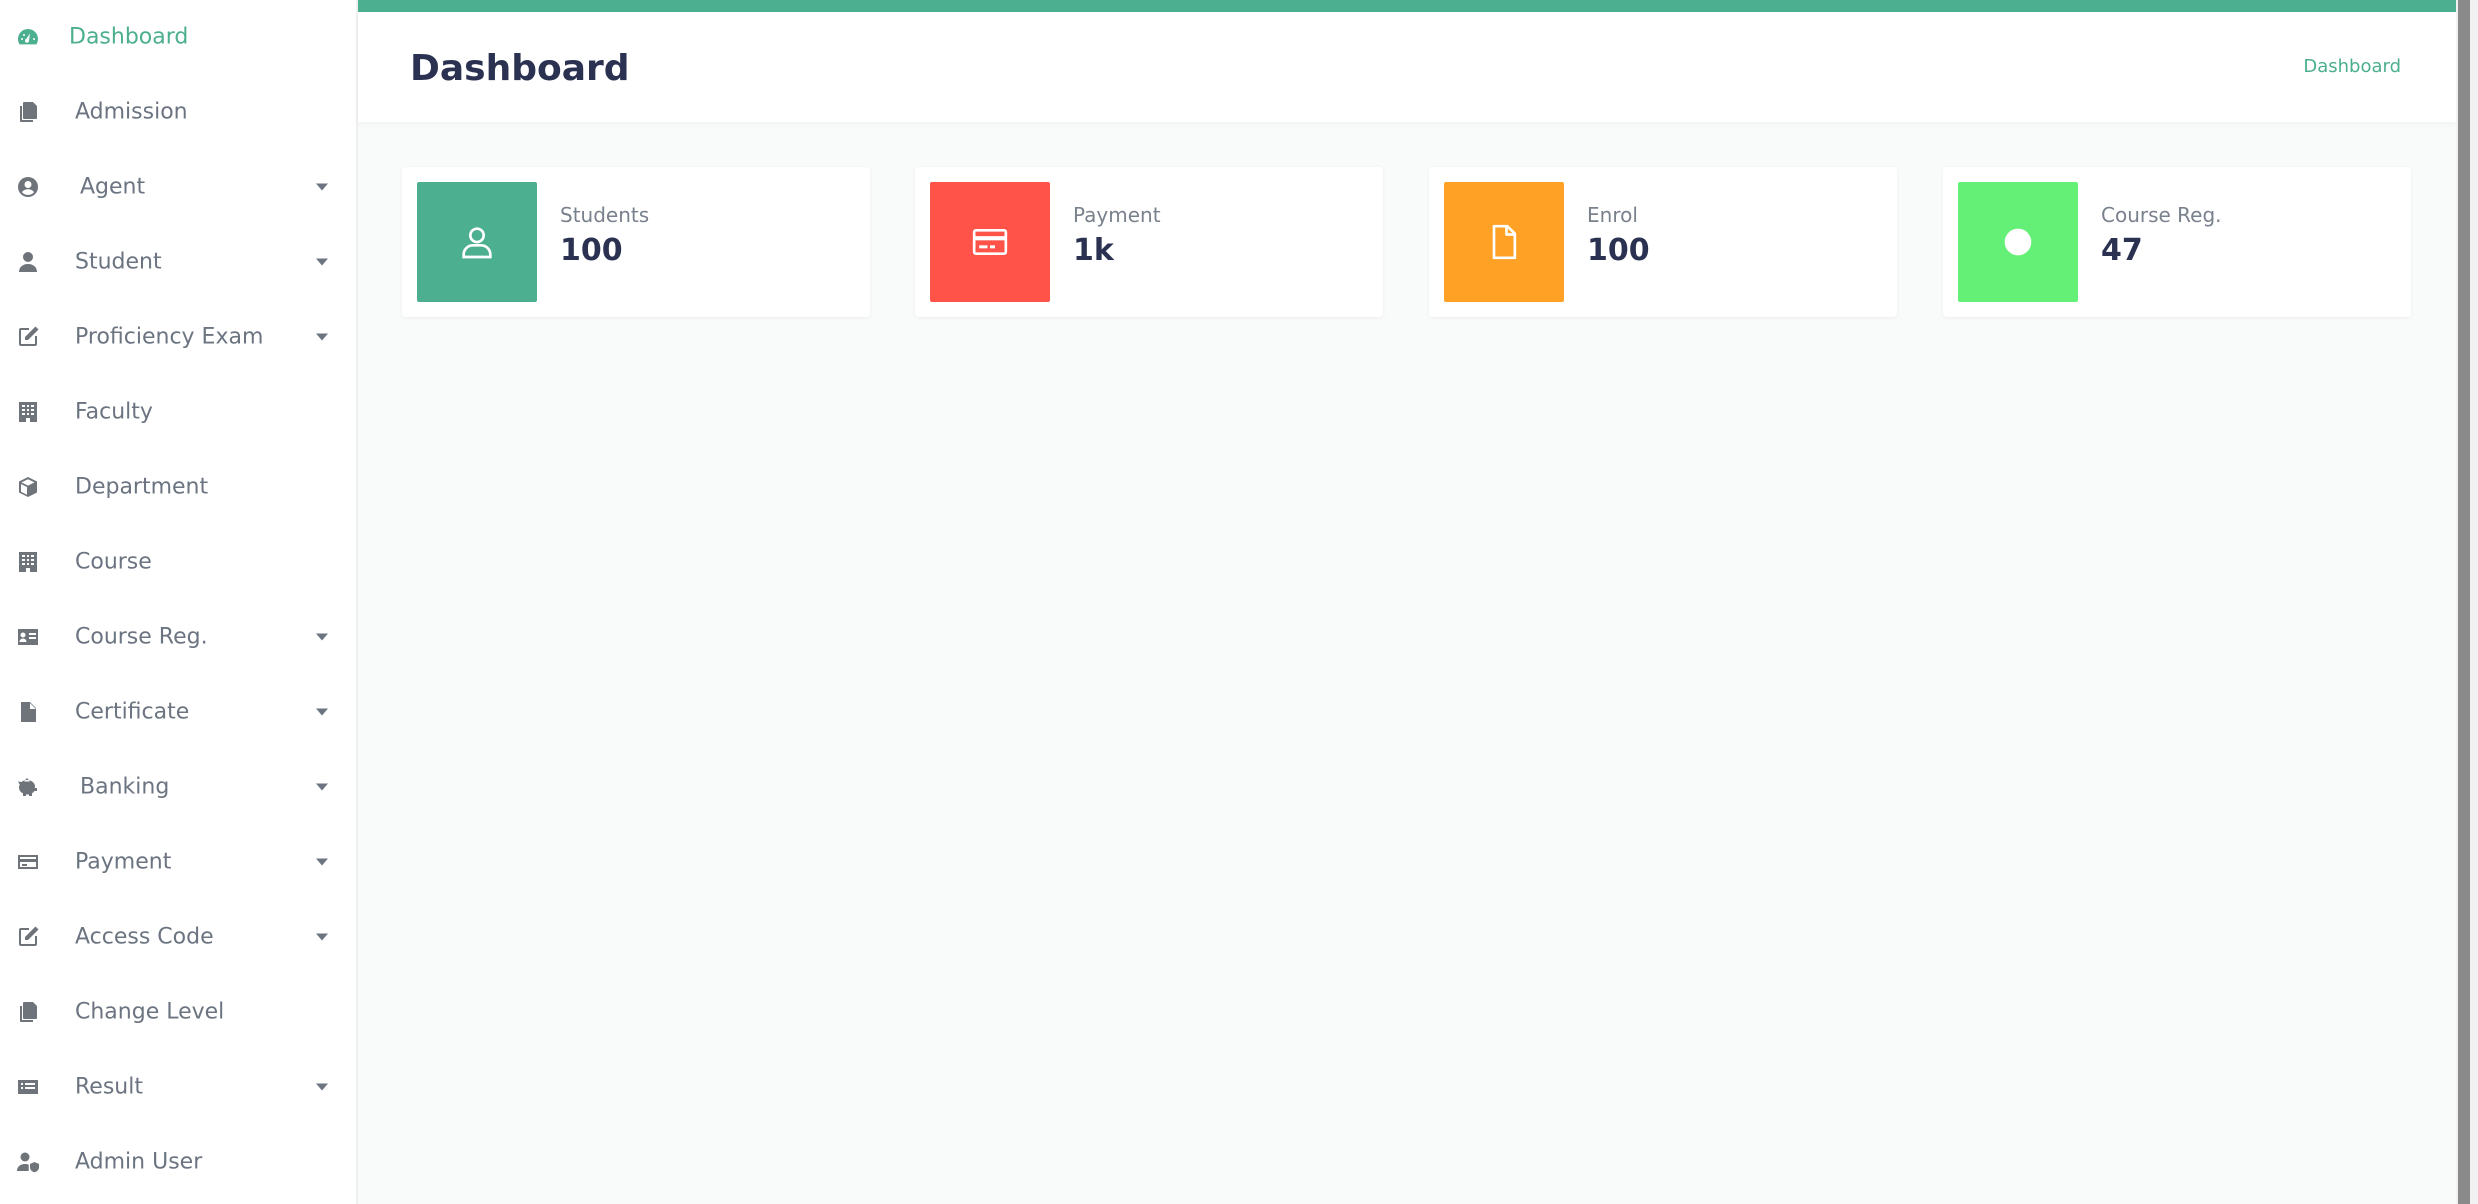 The image size is (2478, 1204). What do you see at coordinates (179, 412) in the screenshot?
I see `sidebar-item-faculty: Faculty` at bounding box center [179, 412].